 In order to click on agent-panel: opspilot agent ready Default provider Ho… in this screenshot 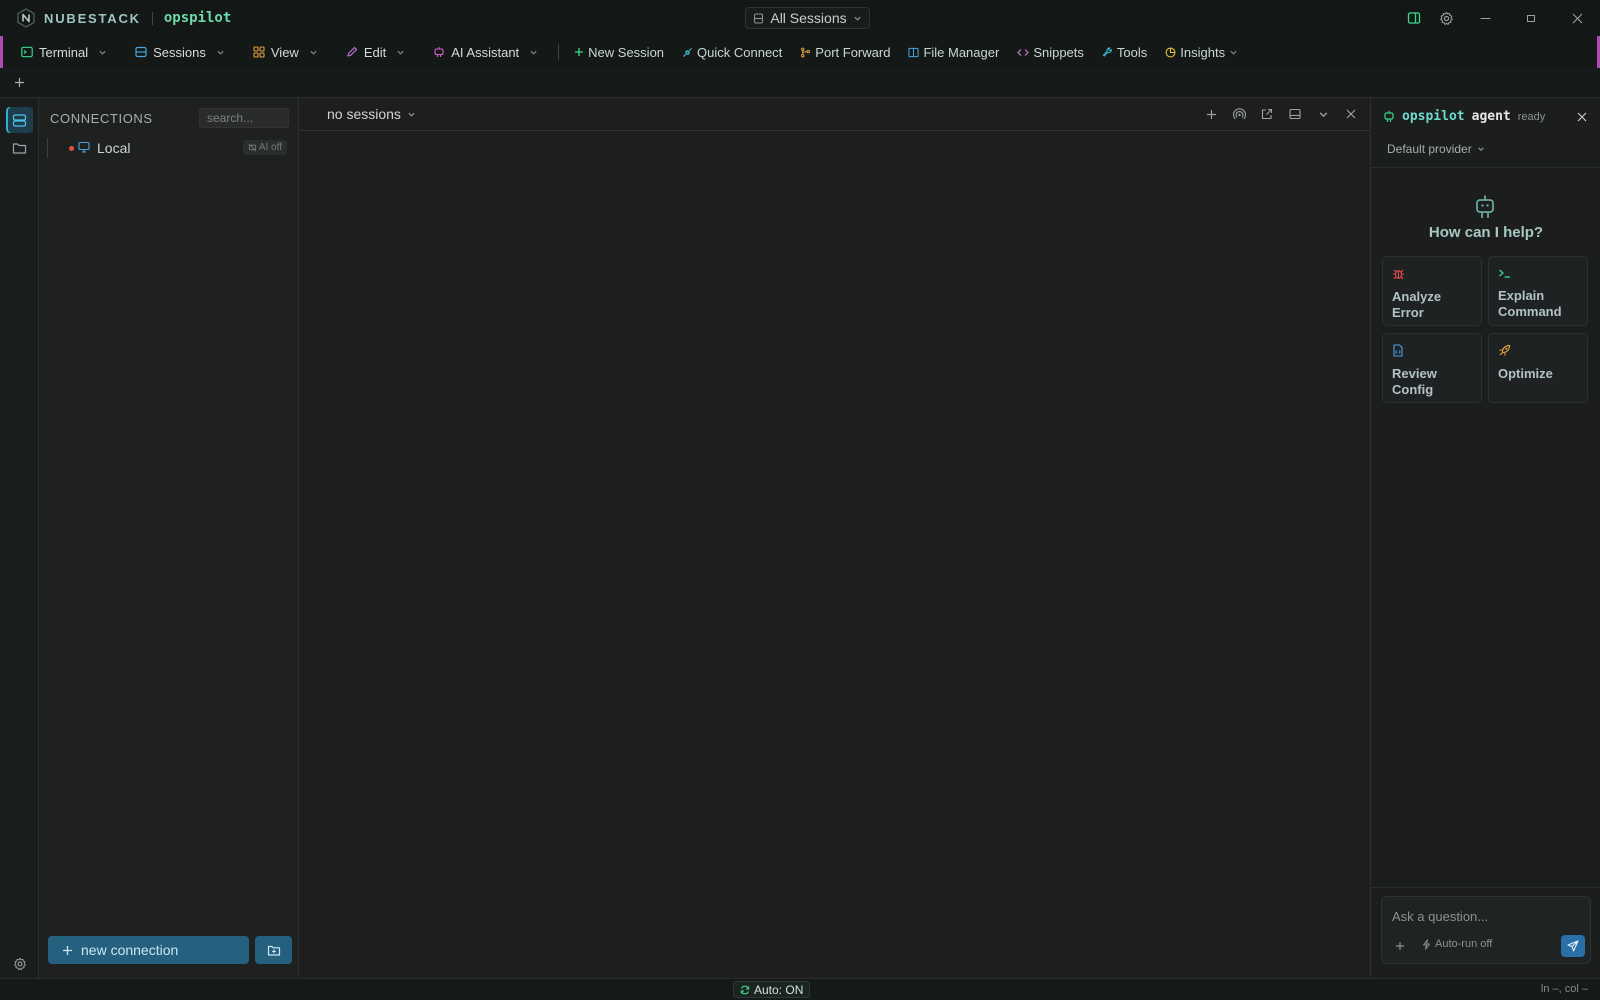, I will do `click(1485, 538)`.